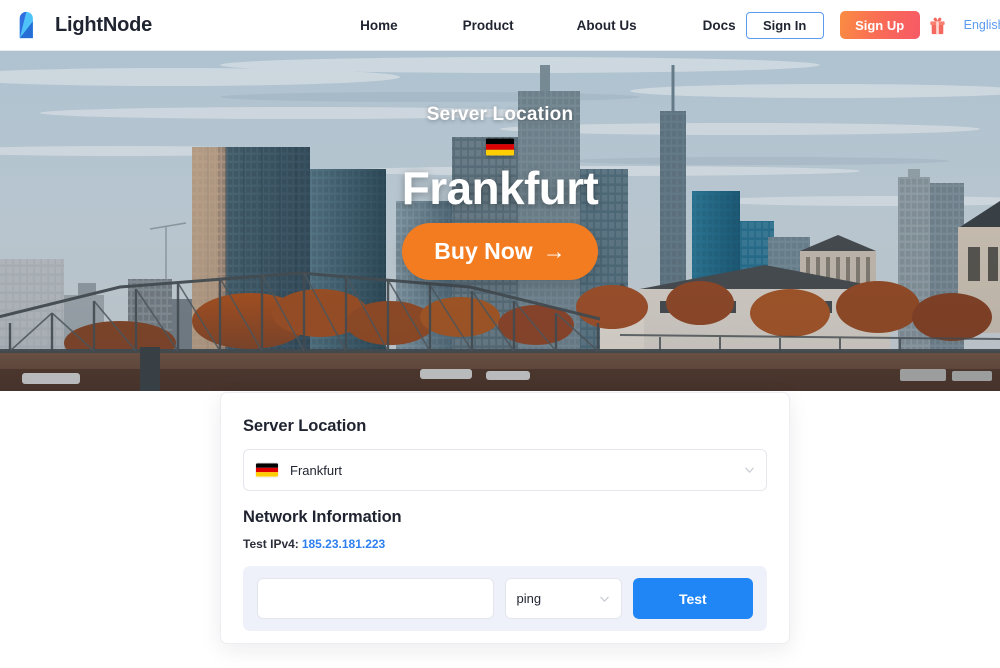 The image size is (1000, 668). Describe the element at coordinates (692, 598) in the screenshot. I see `run-test-button: Test` at that location.